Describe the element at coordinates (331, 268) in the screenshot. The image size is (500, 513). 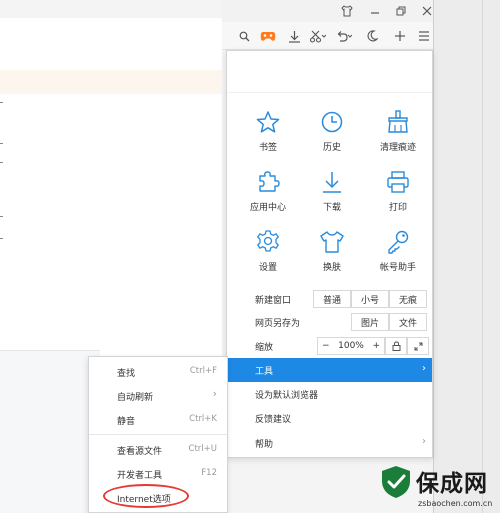
I see `grid-label: 换肤` at that location.